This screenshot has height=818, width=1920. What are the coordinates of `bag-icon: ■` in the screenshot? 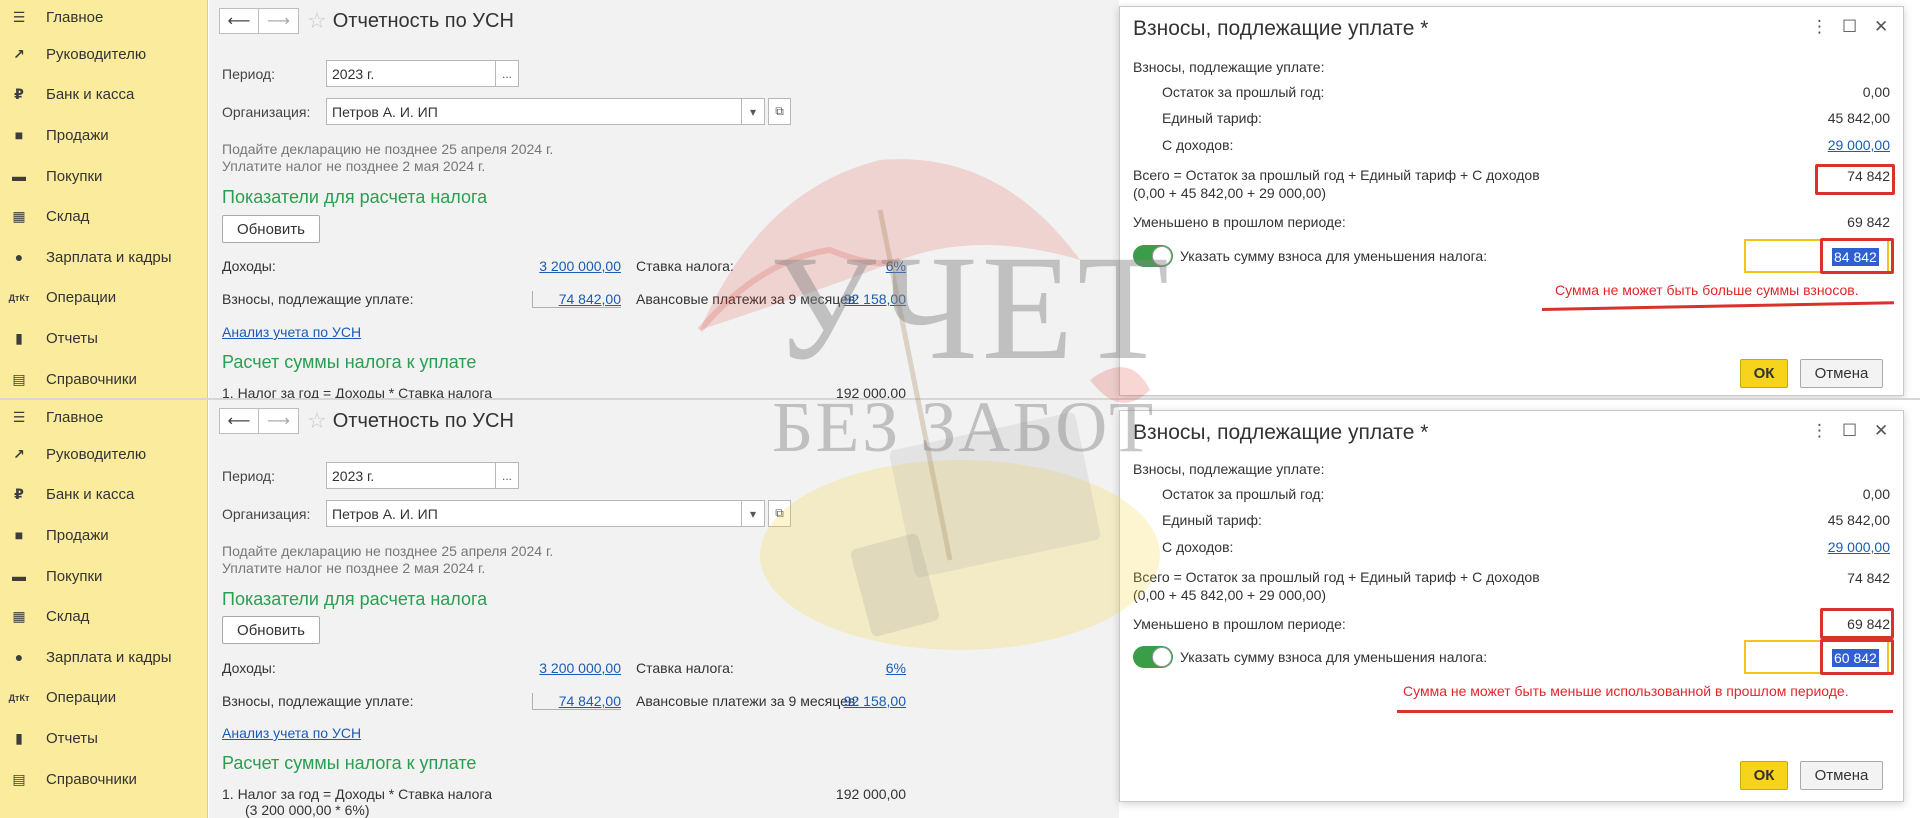 It's located at (19, 135).